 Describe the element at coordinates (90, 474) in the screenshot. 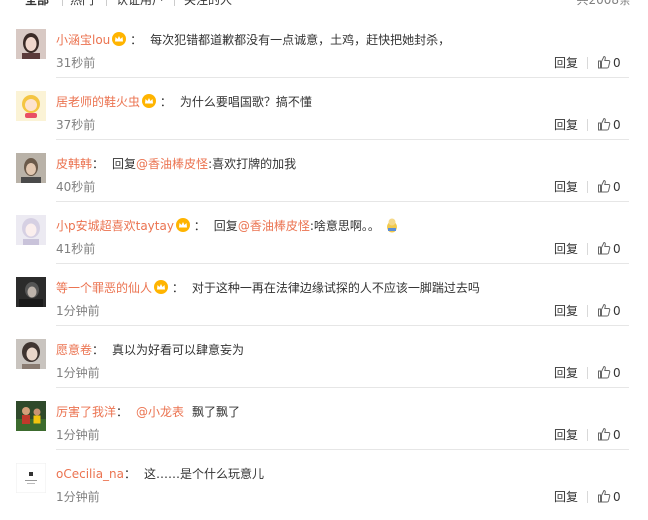

I see `username-link: oCecilia_na` at that location.